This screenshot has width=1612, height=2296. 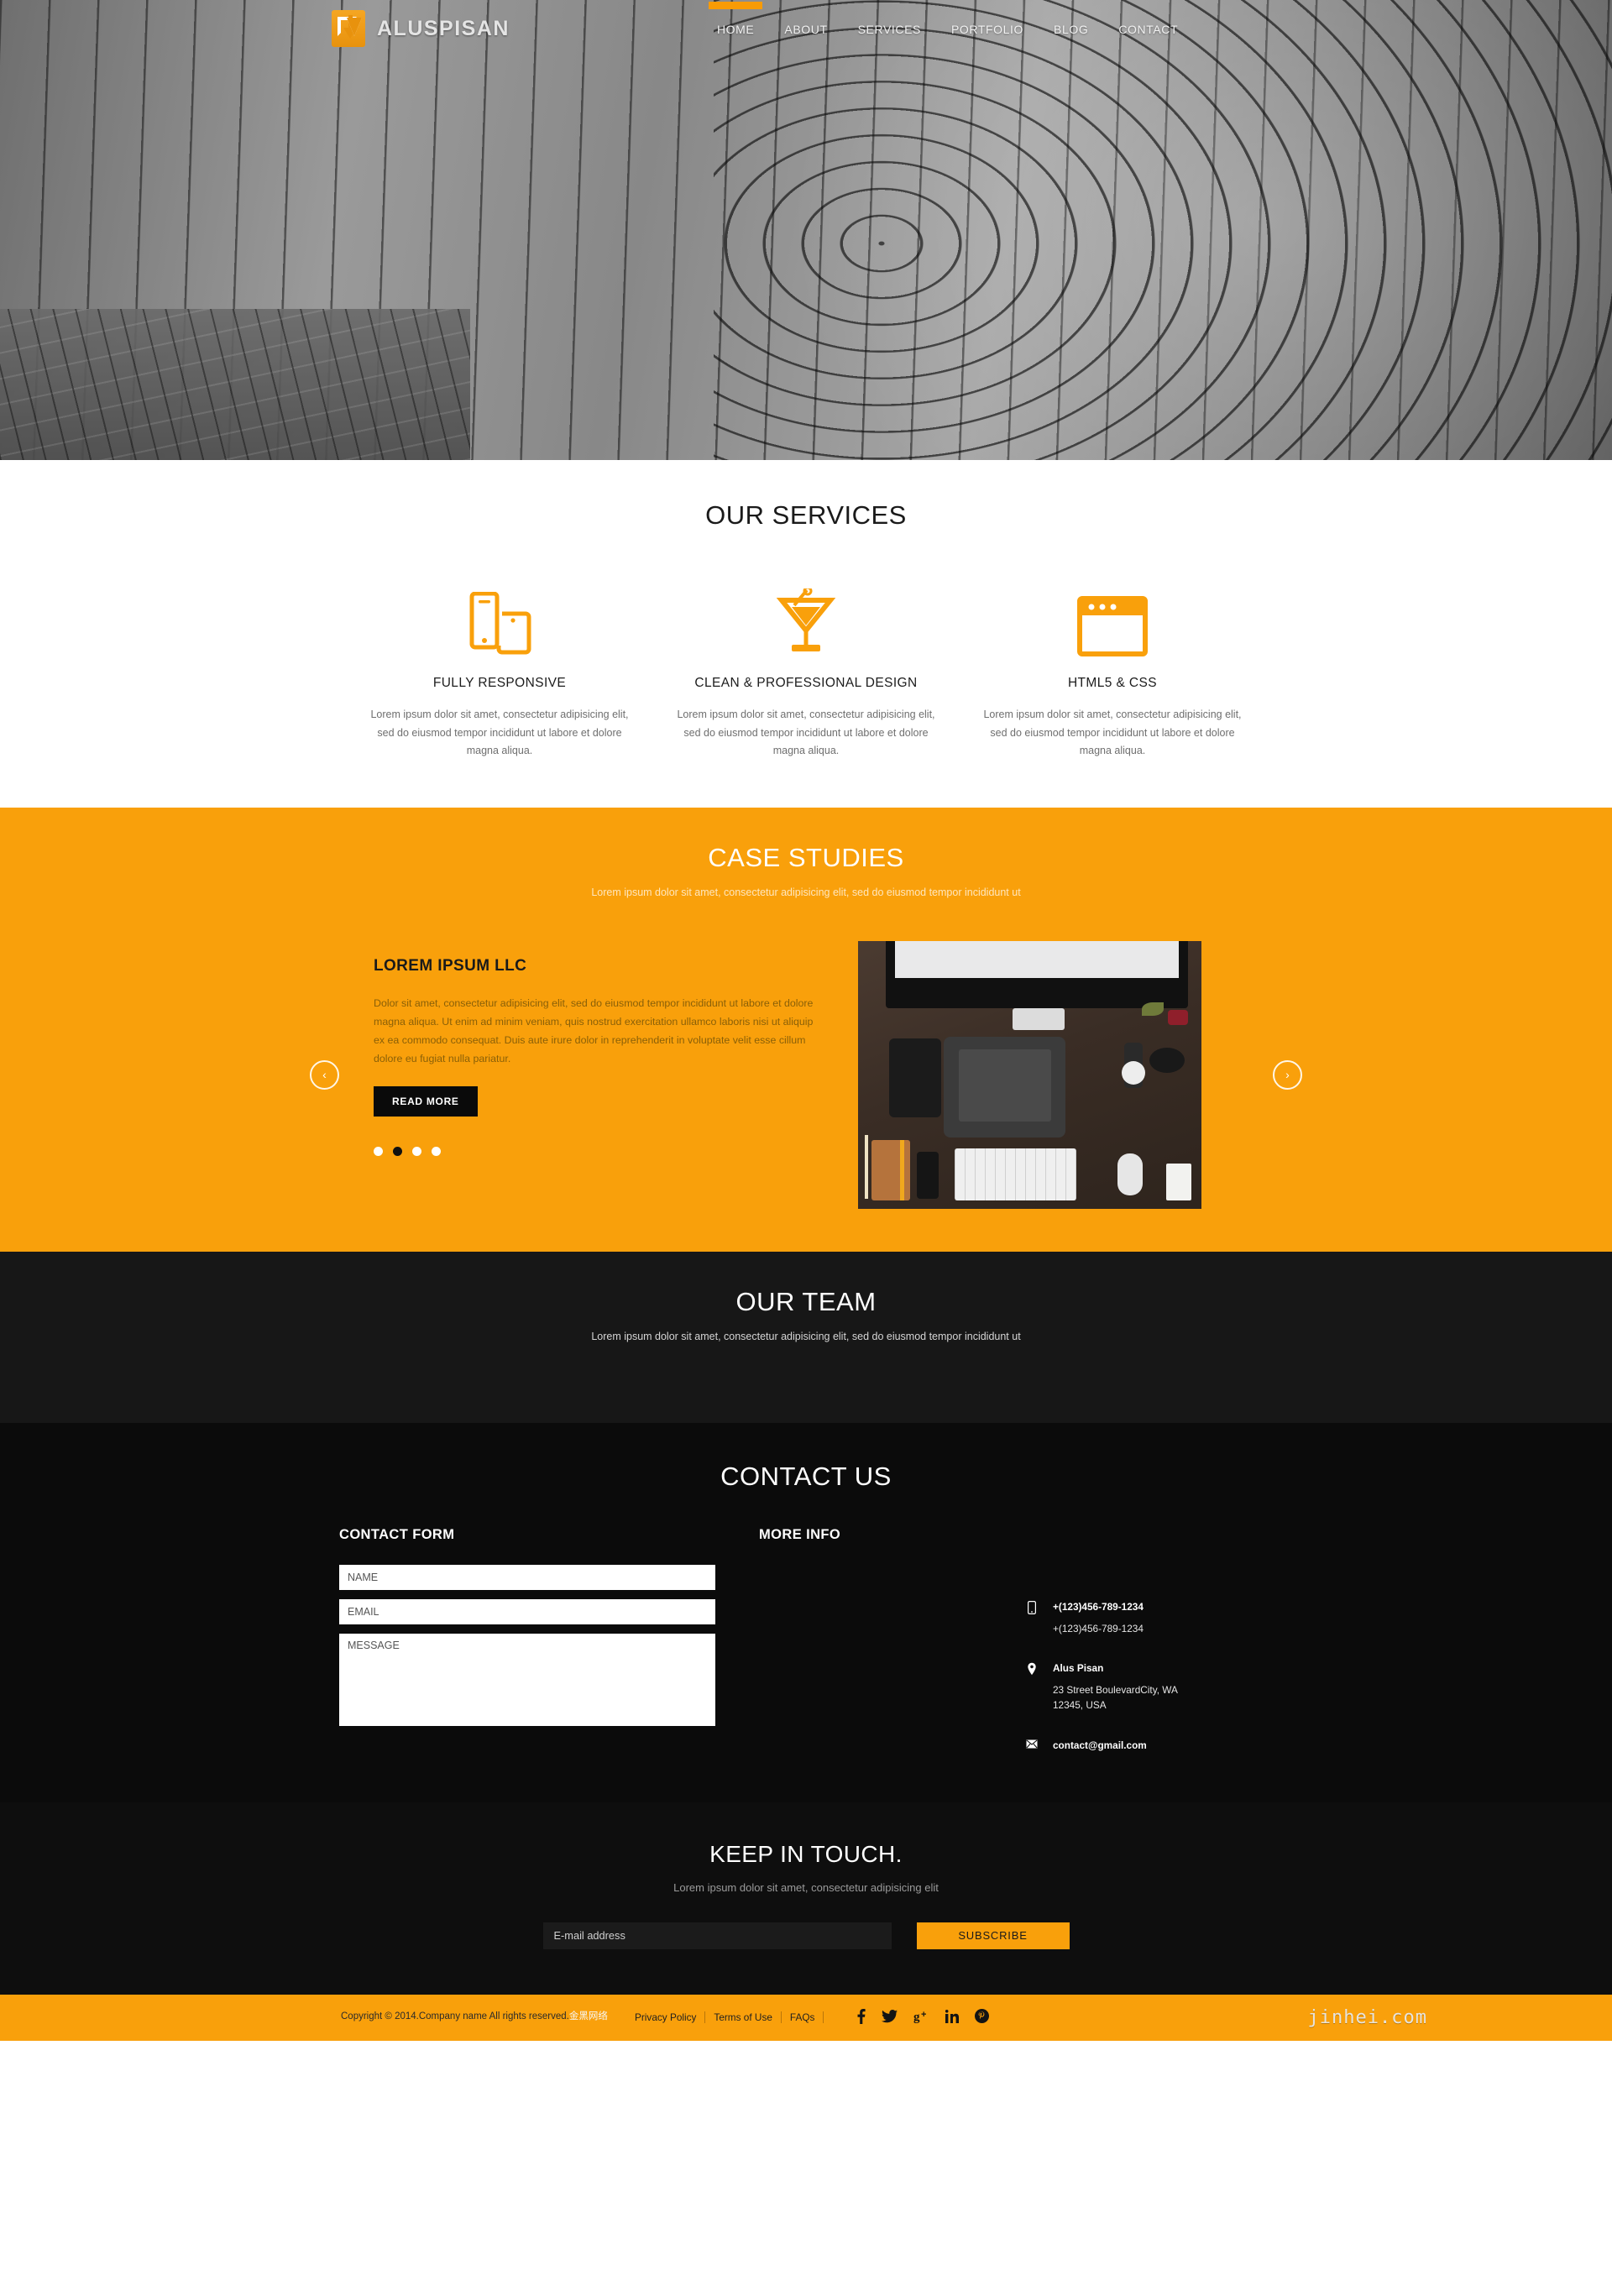 I want to click on map-pin-icon, so click(x=1032, y=1669).